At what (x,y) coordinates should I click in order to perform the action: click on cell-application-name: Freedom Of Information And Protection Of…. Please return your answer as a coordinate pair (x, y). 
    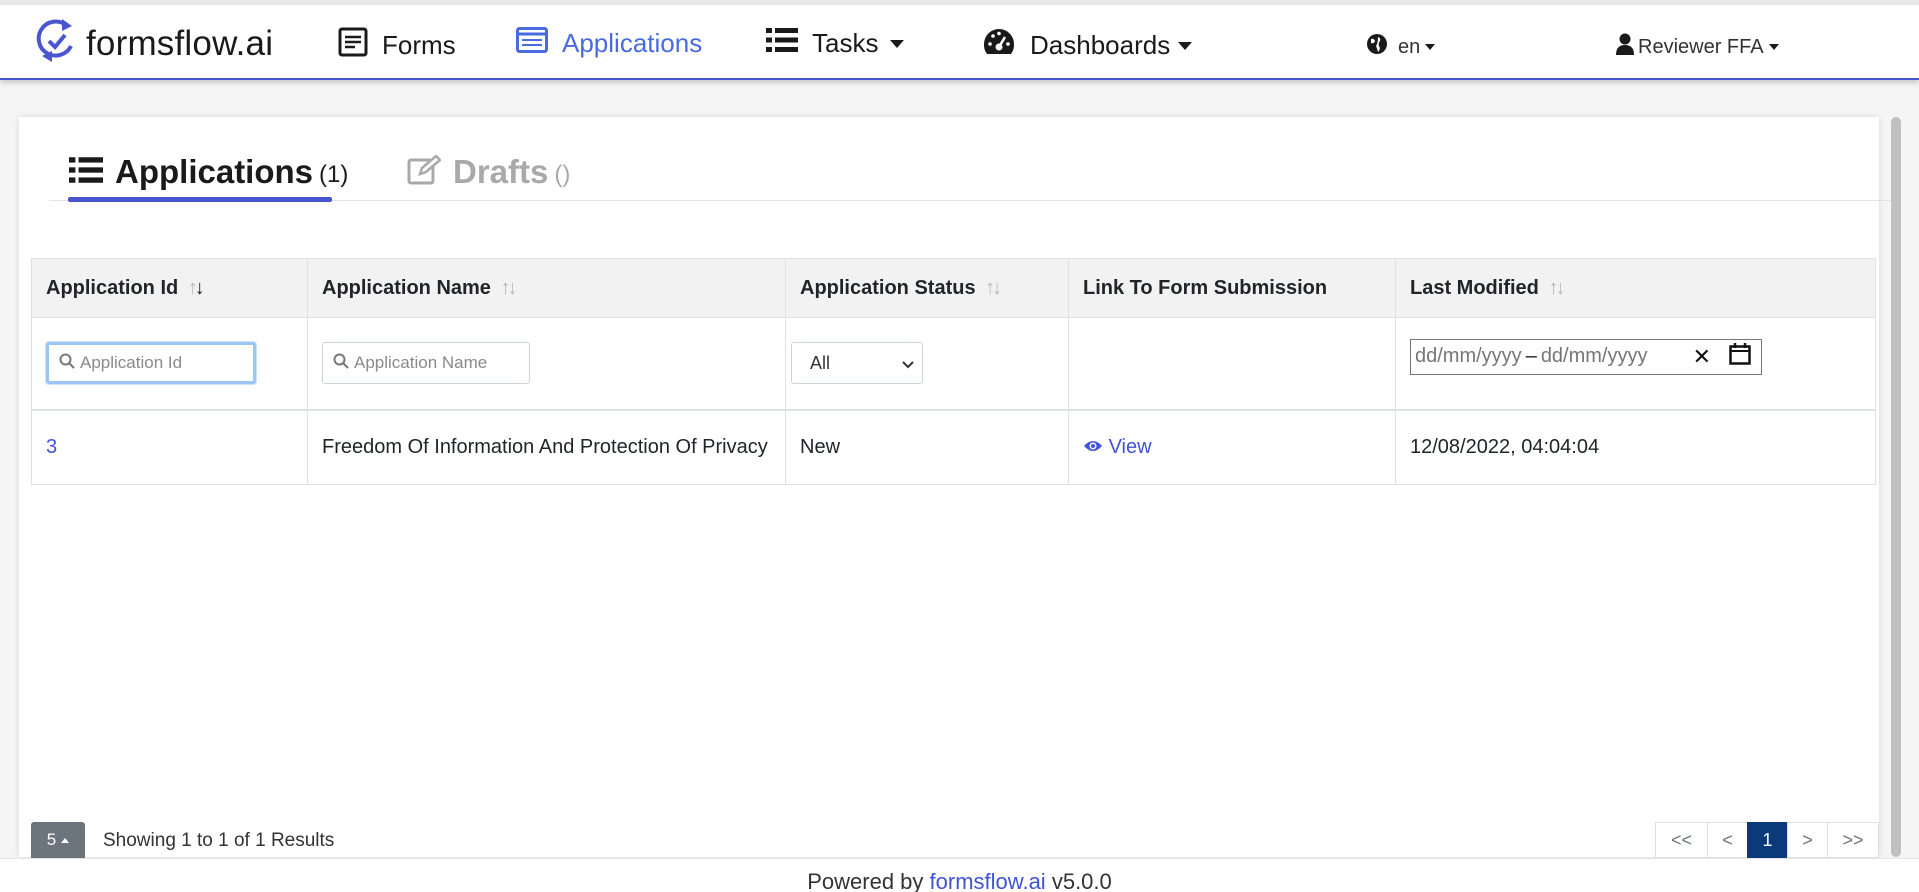
    Looking at the image, I should click on (546, 447).